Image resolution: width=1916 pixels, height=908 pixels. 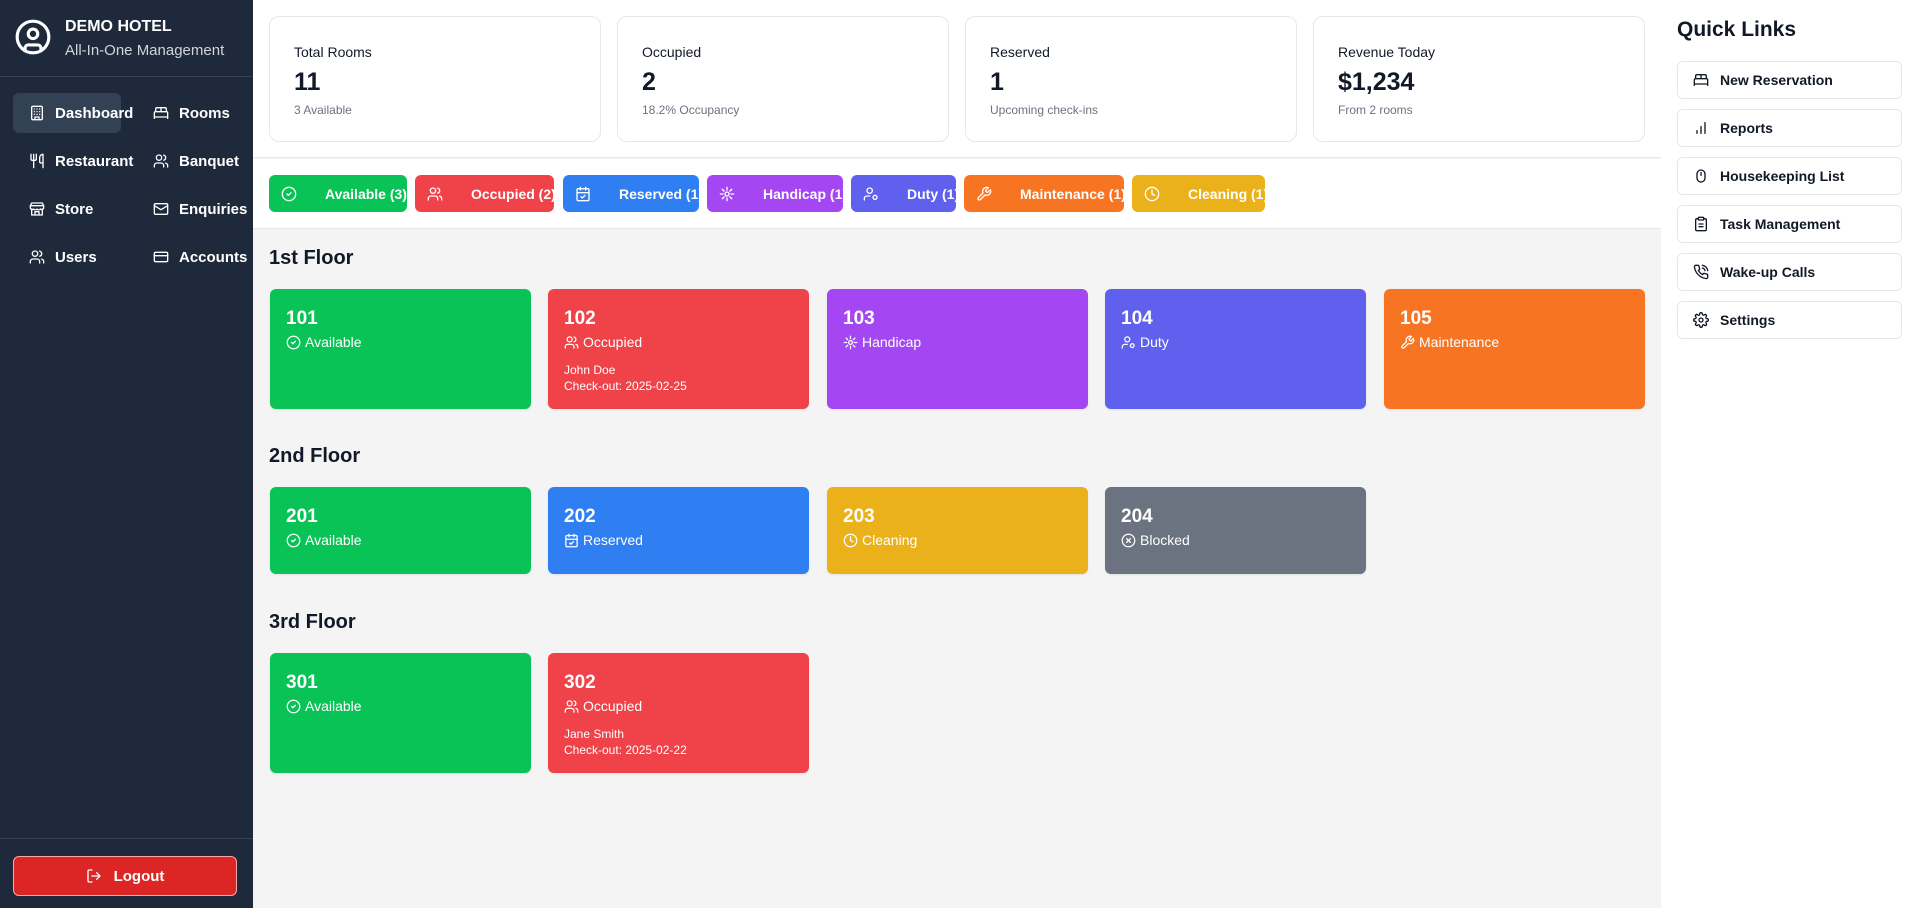 I want to click on nav-item-label: Accounts, so click(x=213, y=257).